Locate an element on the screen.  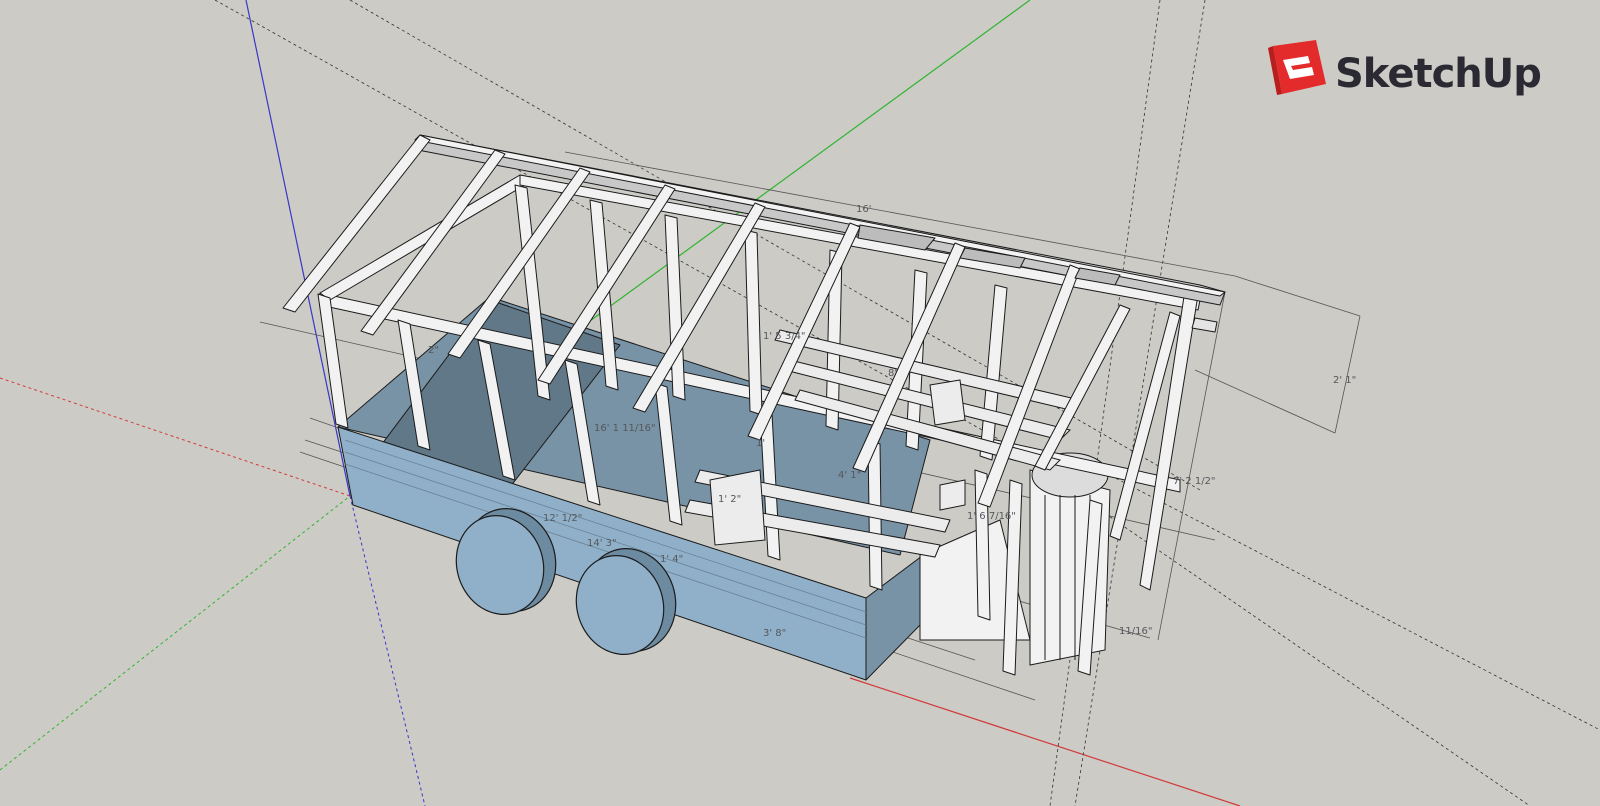
dim-loft-spacing: 1' 5 3/4" is located at coordinates (784, 336).